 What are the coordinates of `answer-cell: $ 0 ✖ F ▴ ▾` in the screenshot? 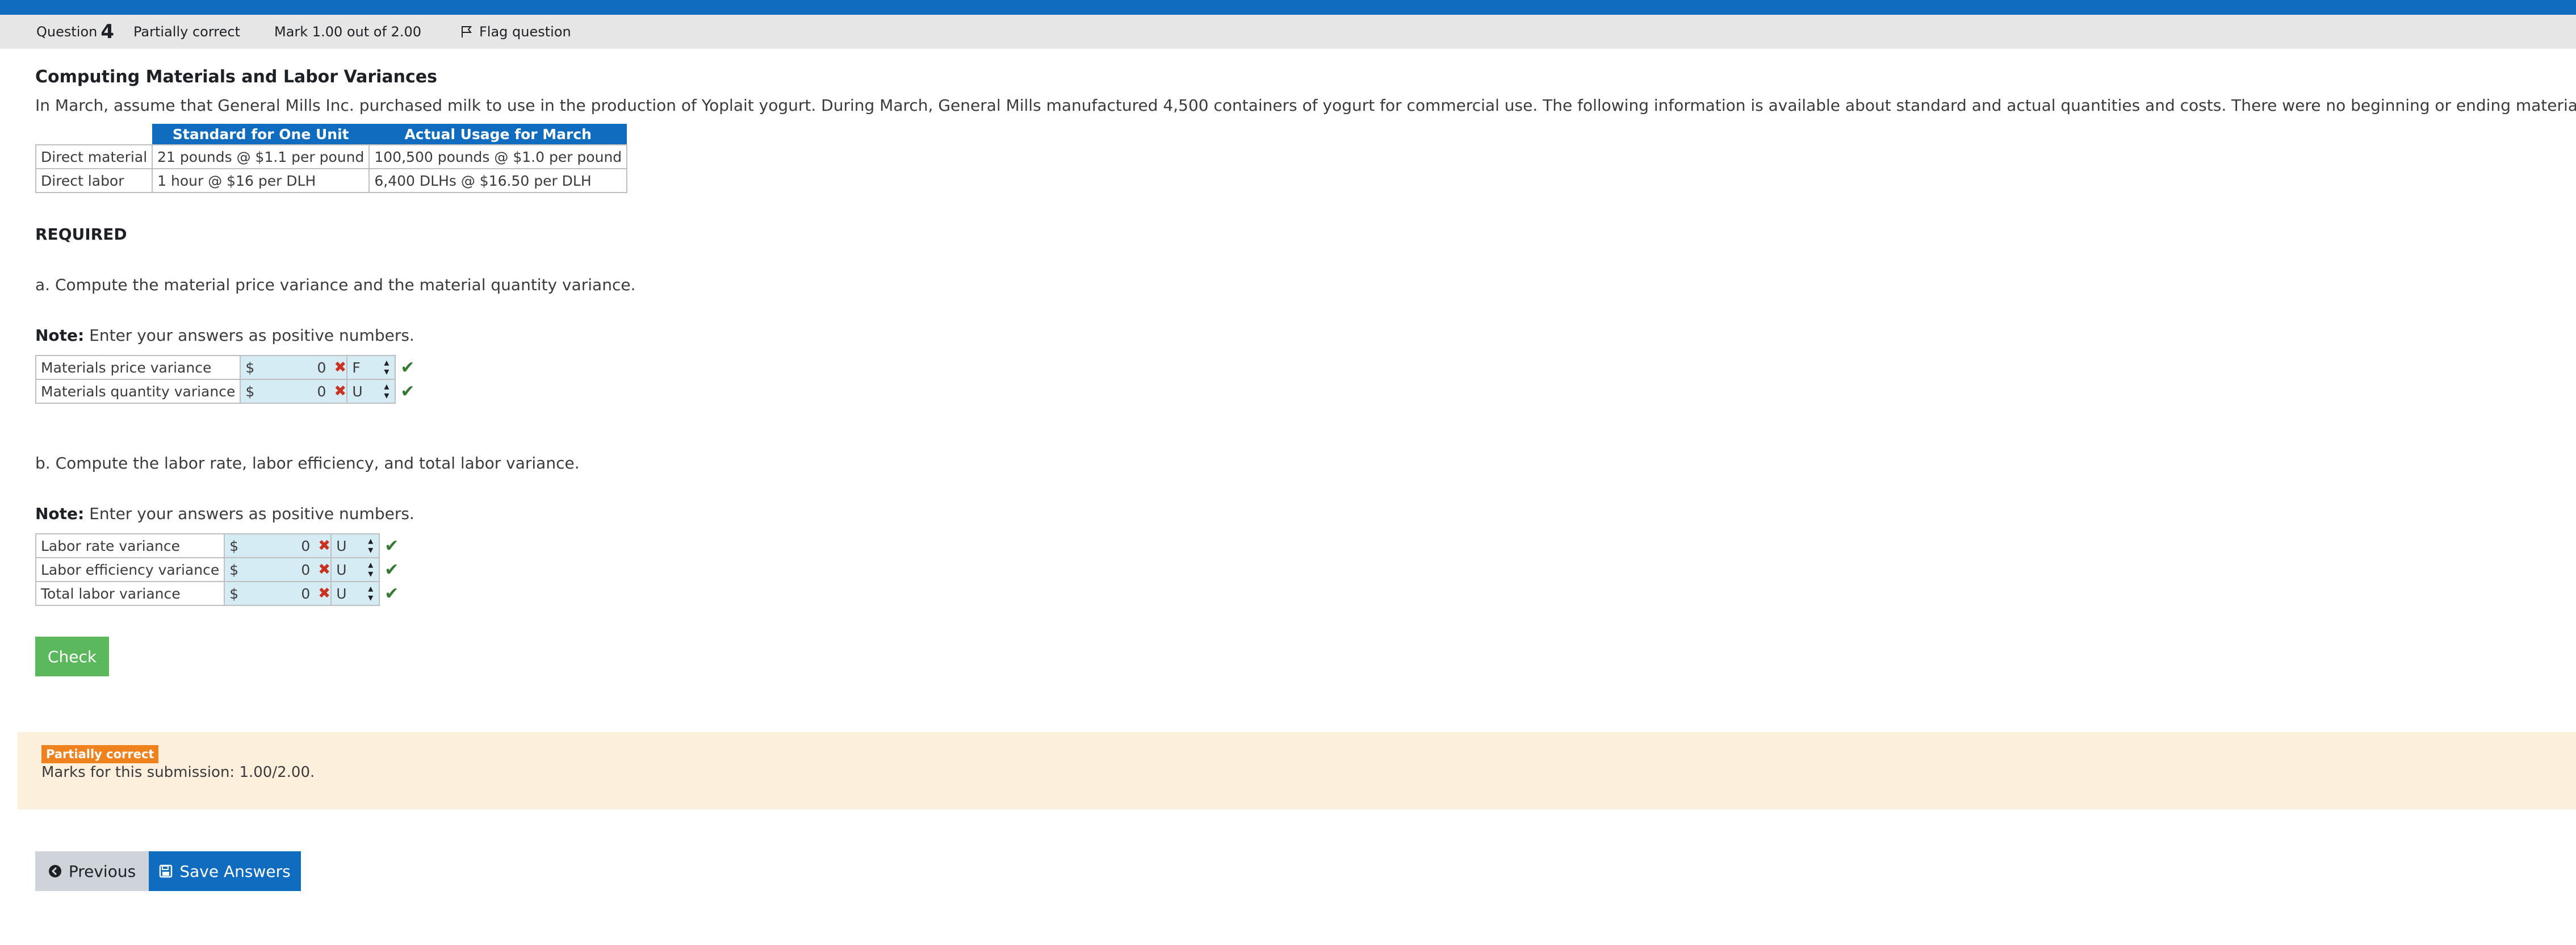 It's located at (318, 367).